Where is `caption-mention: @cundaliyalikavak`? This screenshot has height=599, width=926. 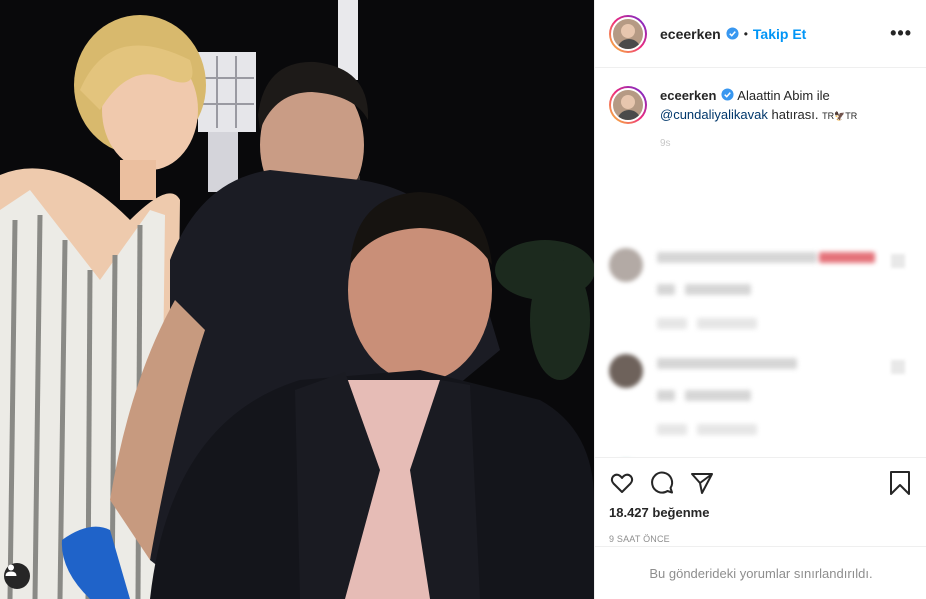 caption-mention: @cundaliyalikavak is located at coordinates (714, 114).